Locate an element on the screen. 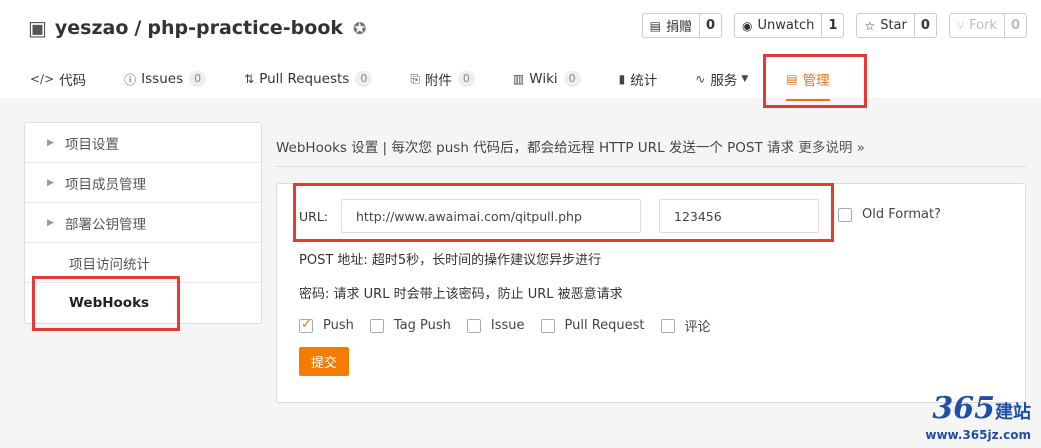 The height and width of the screenshot is (448, 1041). bar-chart-icon: ▮ is located at coordinates (622, 79).